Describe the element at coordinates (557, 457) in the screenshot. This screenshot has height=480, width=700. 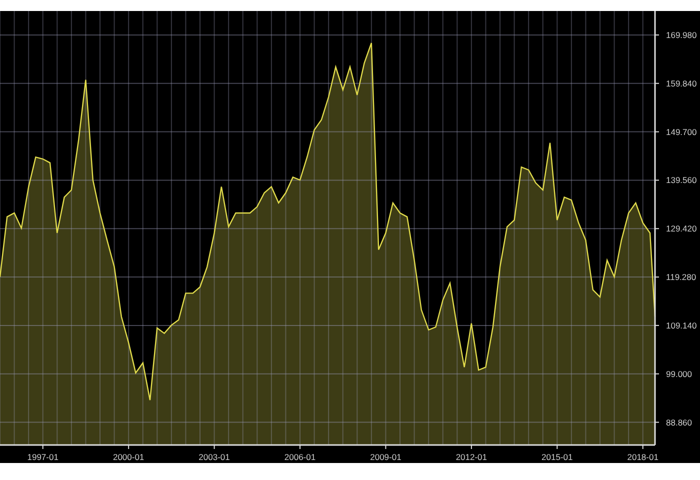
I see `x-tick-label: 2015-01` at that location.